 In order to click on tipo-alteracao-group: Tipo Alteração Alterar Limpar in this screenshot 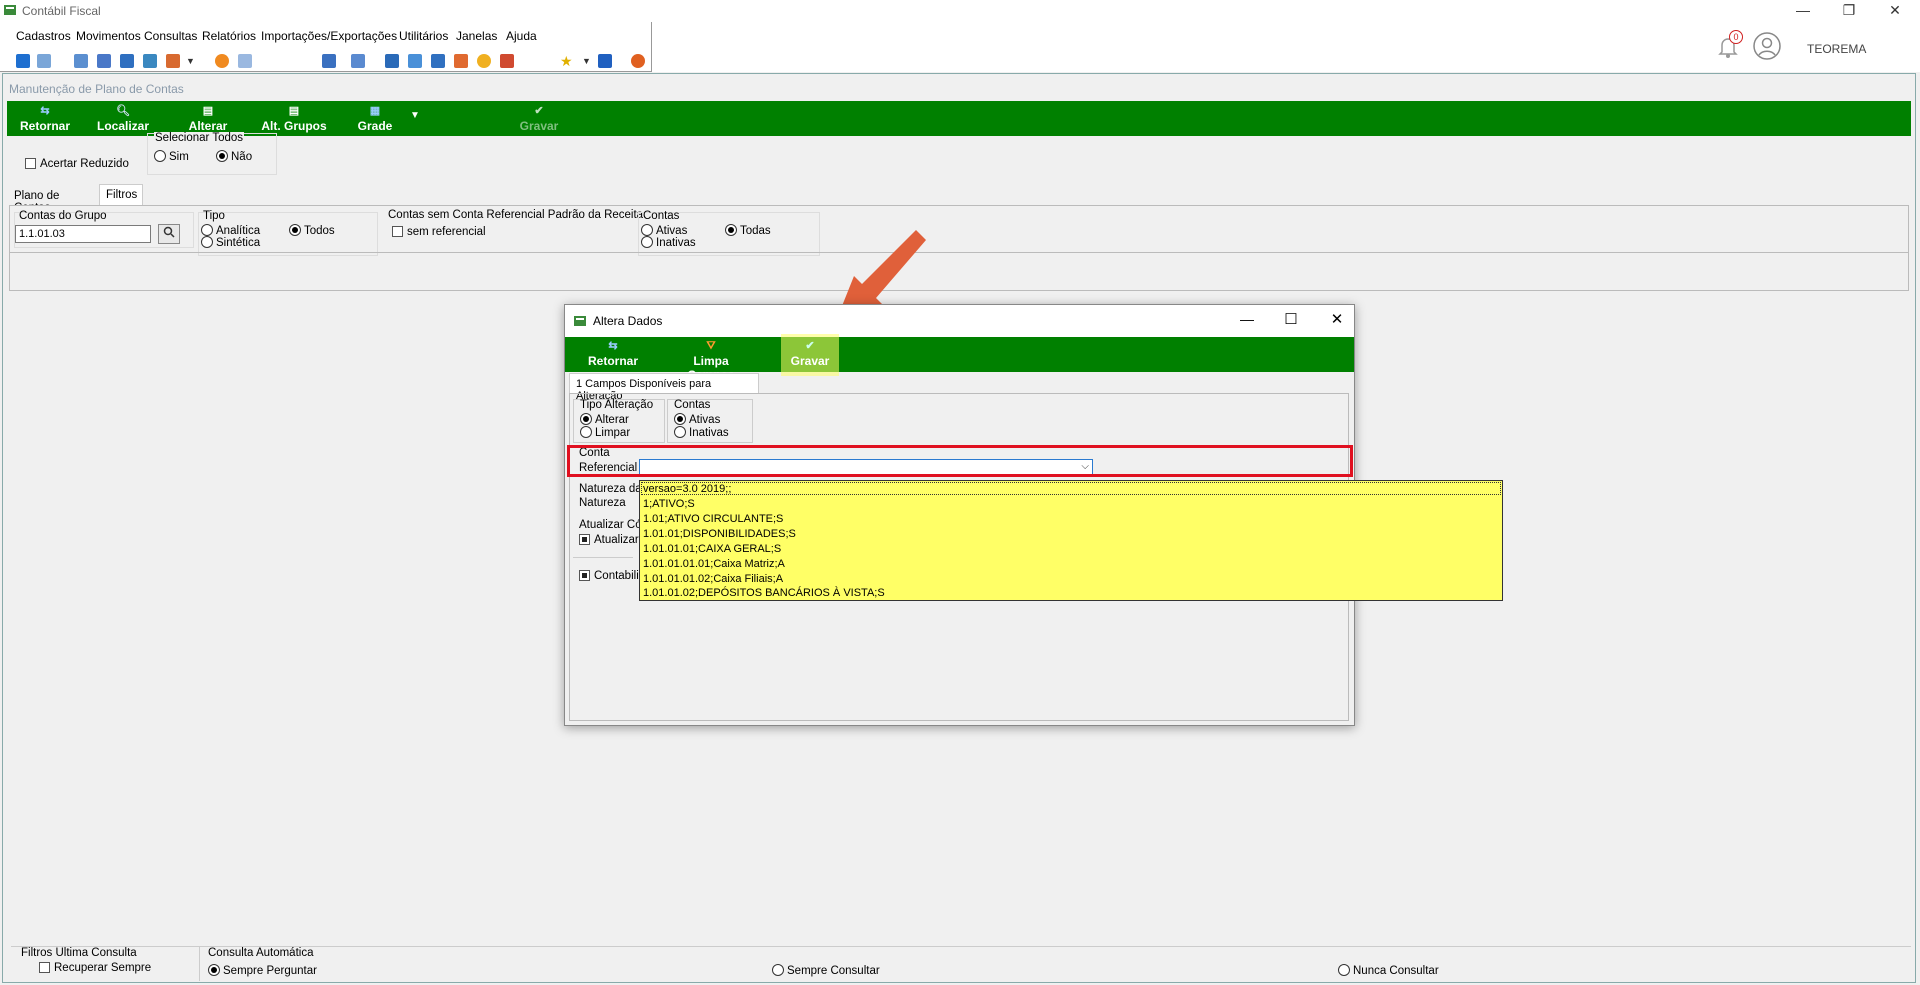, I will do `click(619, 421)`.